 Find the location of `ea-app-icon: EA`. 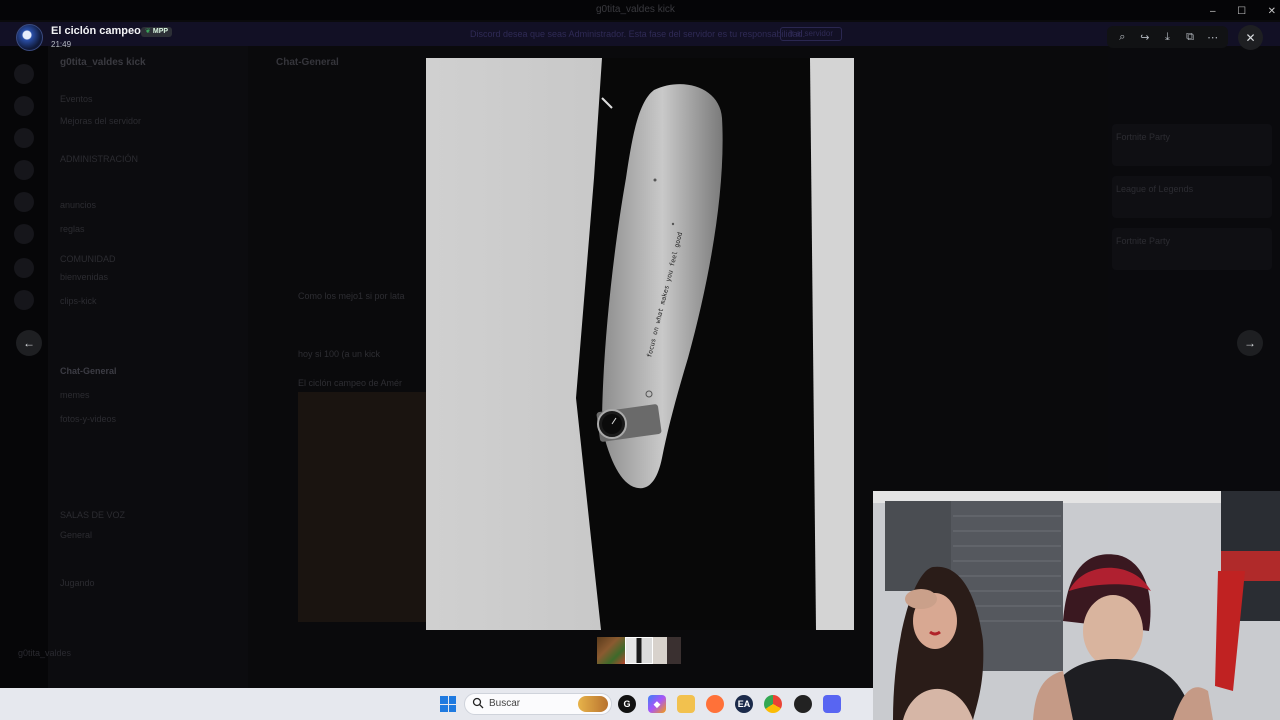

ea-app-icon: EA is located at coordinates (744, 704).